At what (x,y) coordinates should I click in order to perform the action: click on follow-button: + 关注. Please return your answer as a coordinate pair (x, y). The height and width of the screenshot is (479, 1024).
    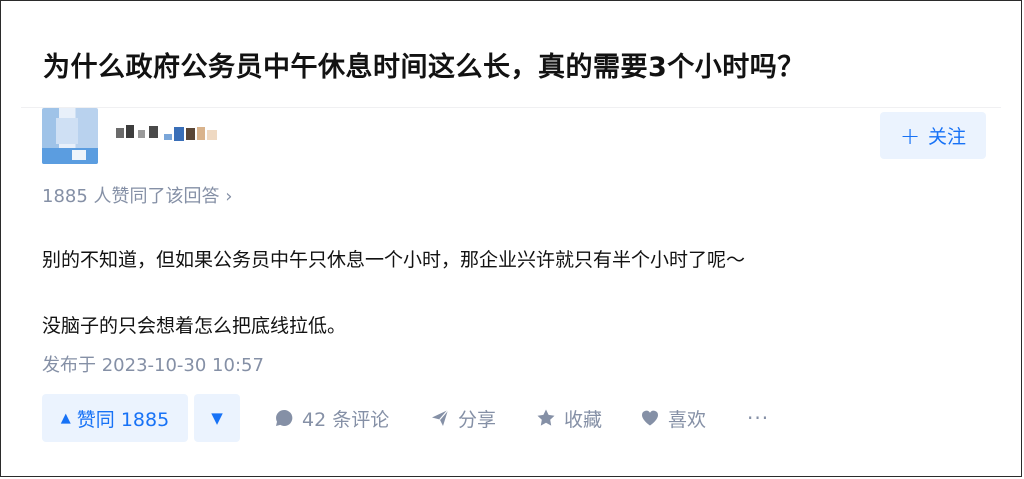
    Looking at the image, I should click on (933, 135).